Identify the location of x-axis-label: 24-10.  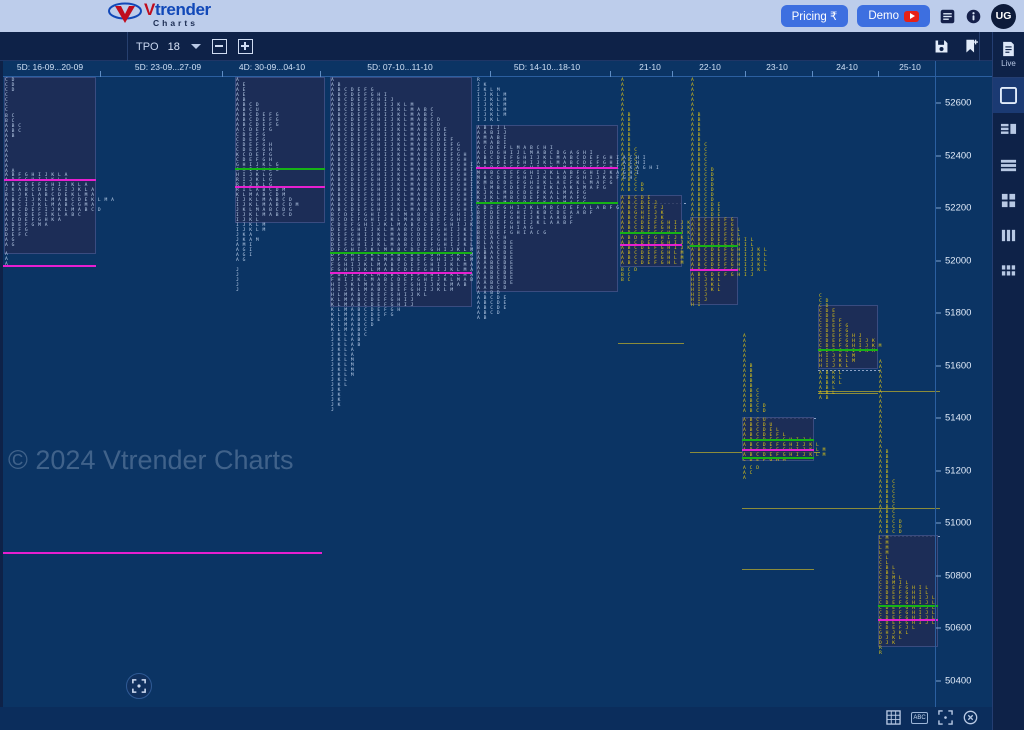
(847, 67).